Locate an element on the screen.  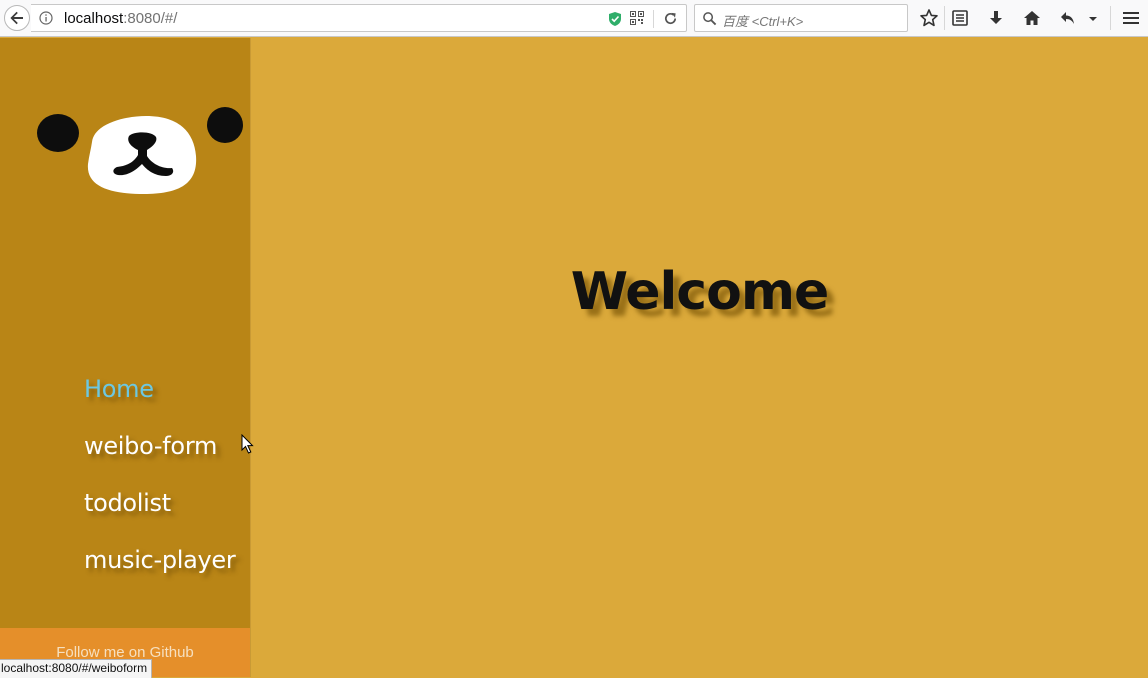
reload-icon is located at coordinates (670, 18).